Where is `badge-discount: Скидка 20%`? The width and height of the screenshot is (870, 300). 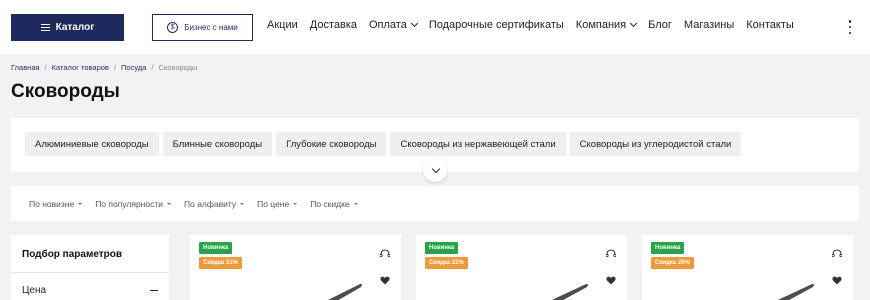 badge-discount: Скидка 20% is located at coordinates (672, 263).